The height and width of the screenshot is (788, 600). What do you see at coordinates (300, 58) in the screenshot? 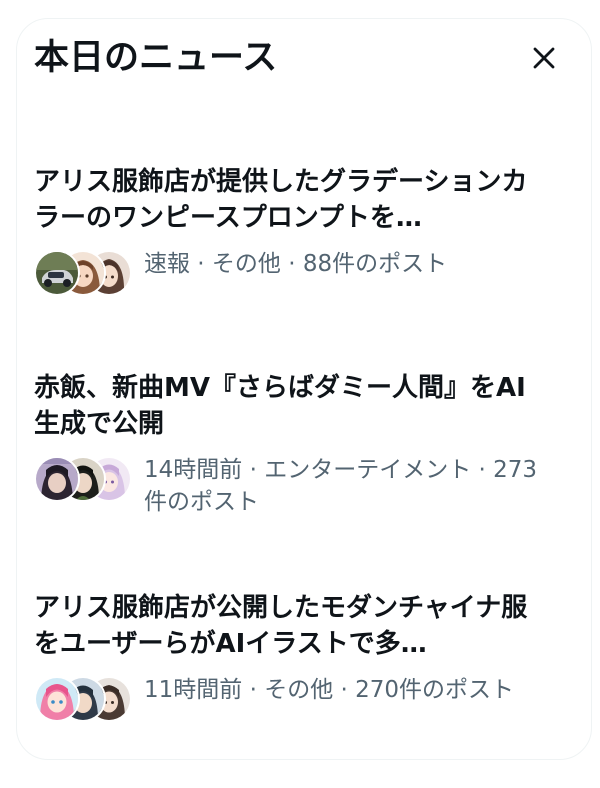
I see `panel-header: 本日のニュース` at bounding box center [300, 58].